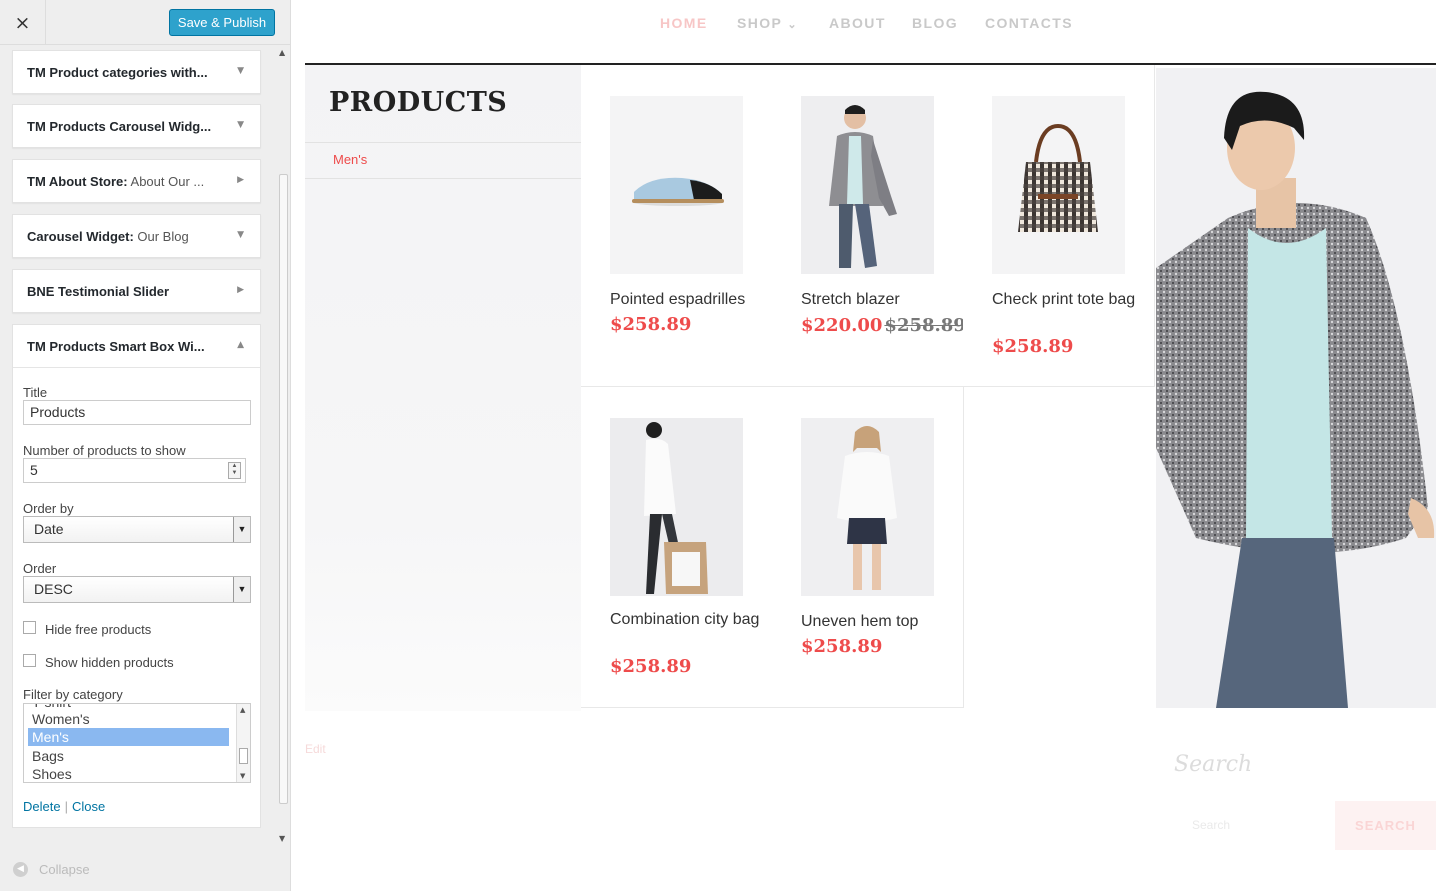 This screenshot has width=1447, height=891. What do you see at coordinates (134, 470) in the screenshot?
I see `count-input: 5 ▲ ▼` at bounding box center [134, 470].